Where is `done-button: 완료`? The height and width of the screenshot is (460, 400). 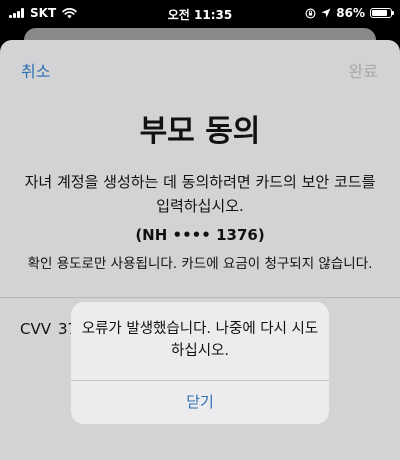
done-button: 완료 is located at coordinates (363, 70).